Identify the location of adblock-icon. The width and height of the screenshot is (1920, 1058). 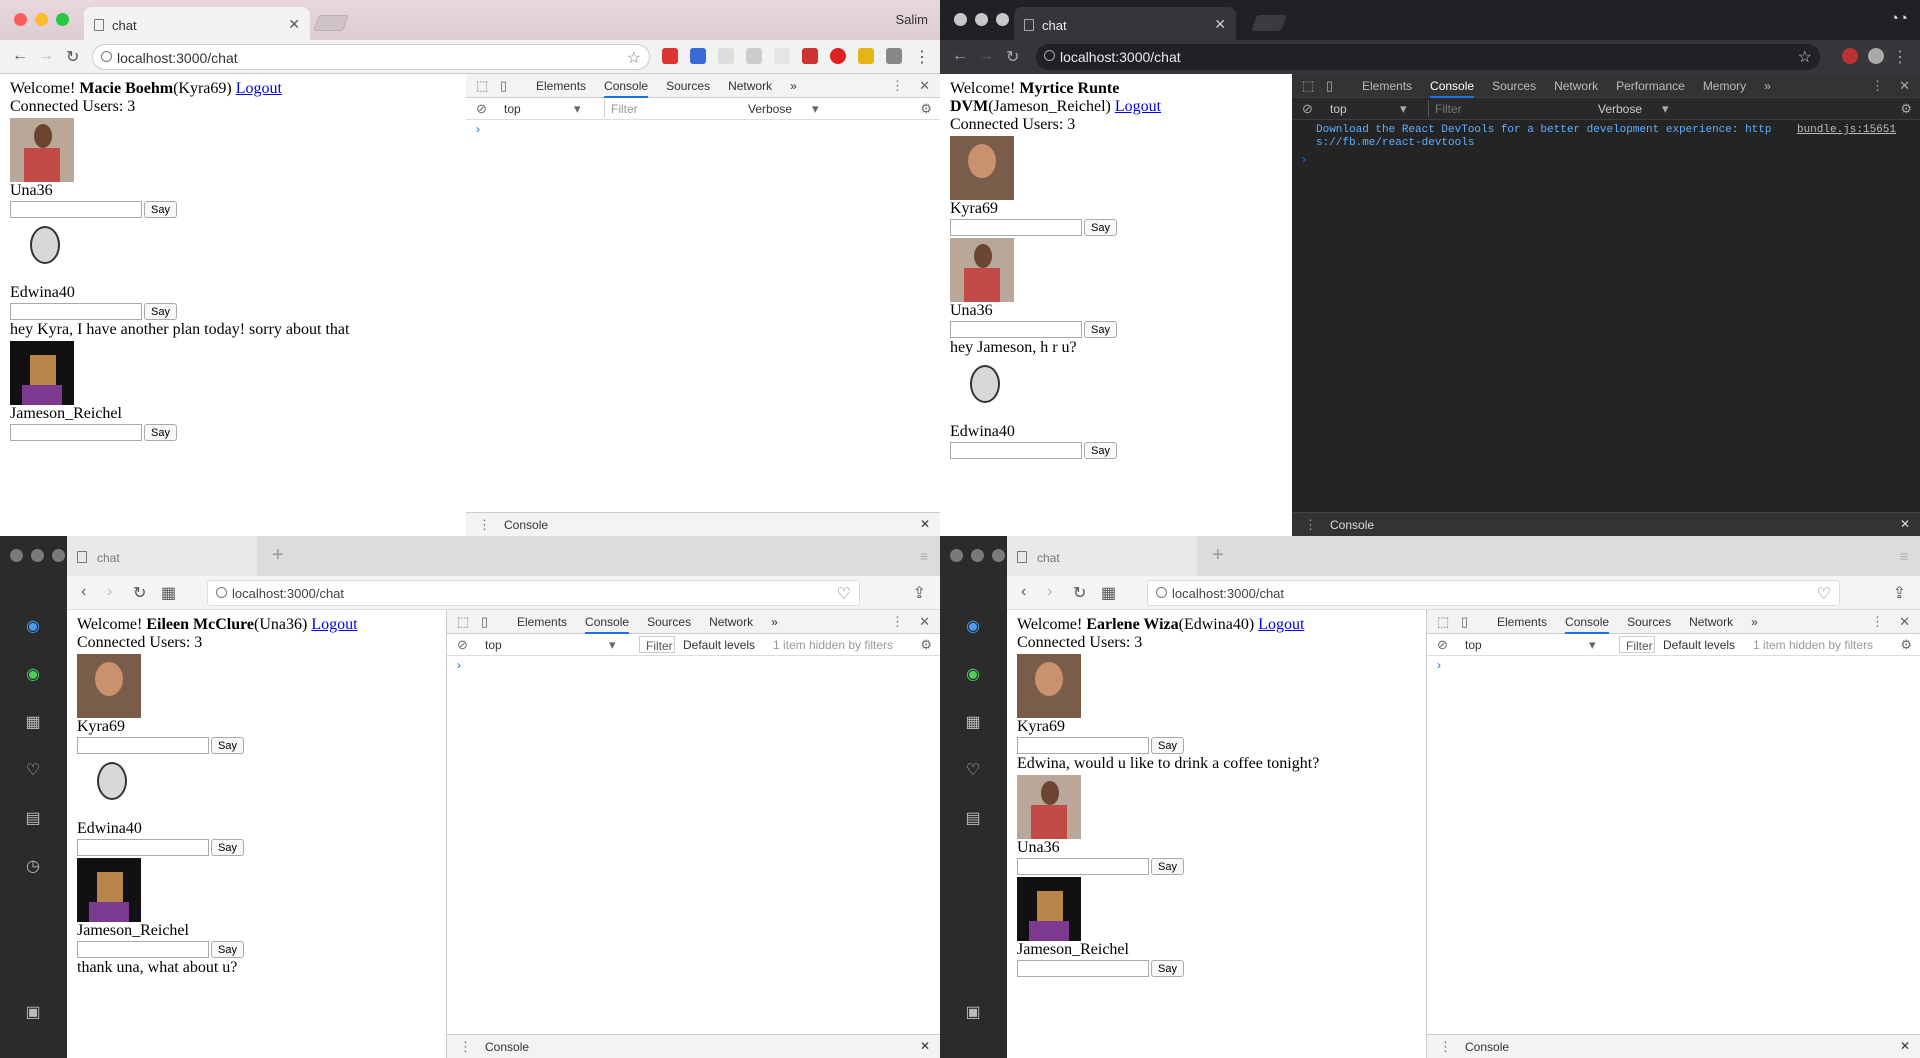
(670, 56).